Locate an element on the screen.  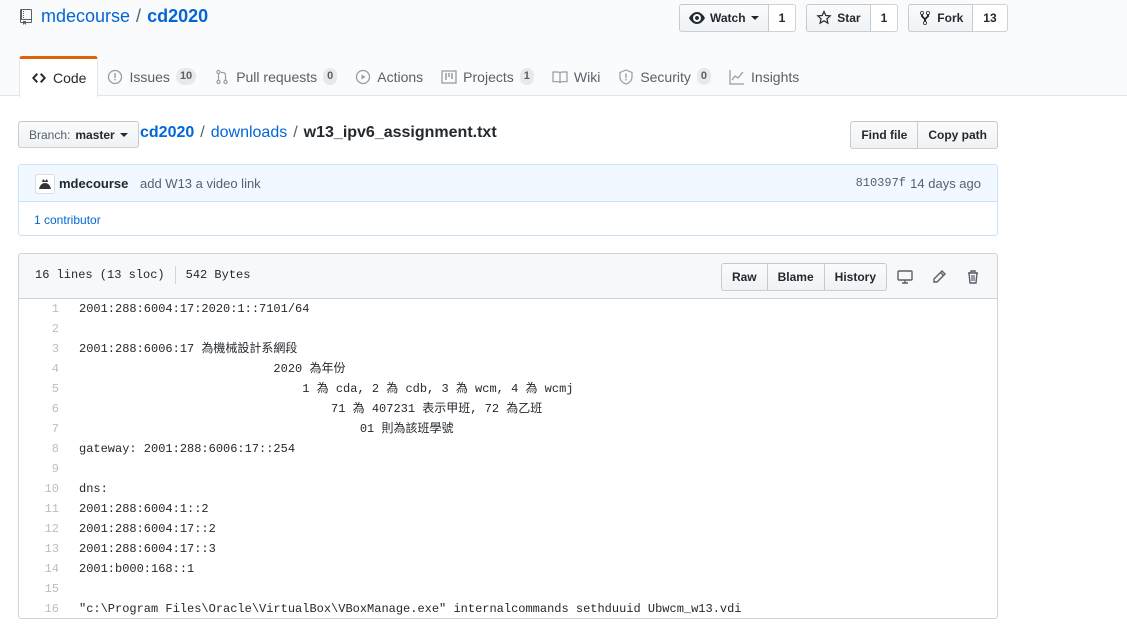
tab-pull-requests: Pull requests 0 is located at coordinates (275, 76).